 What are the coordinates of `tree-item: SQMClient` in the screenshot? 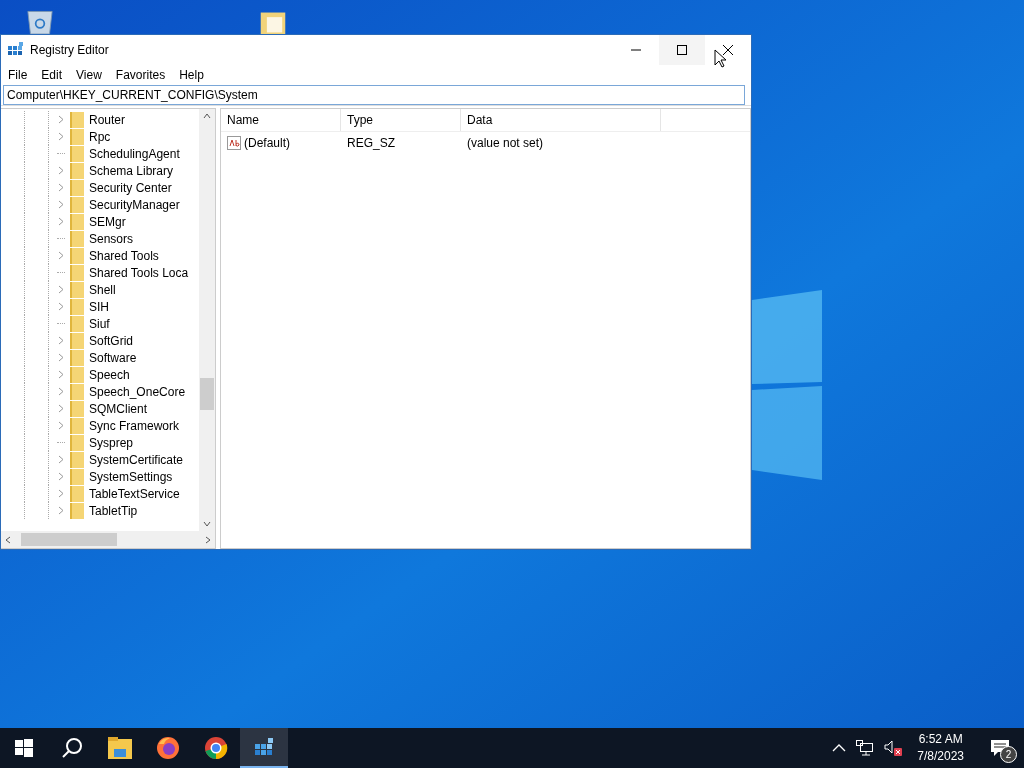 It's located at (118, 408).